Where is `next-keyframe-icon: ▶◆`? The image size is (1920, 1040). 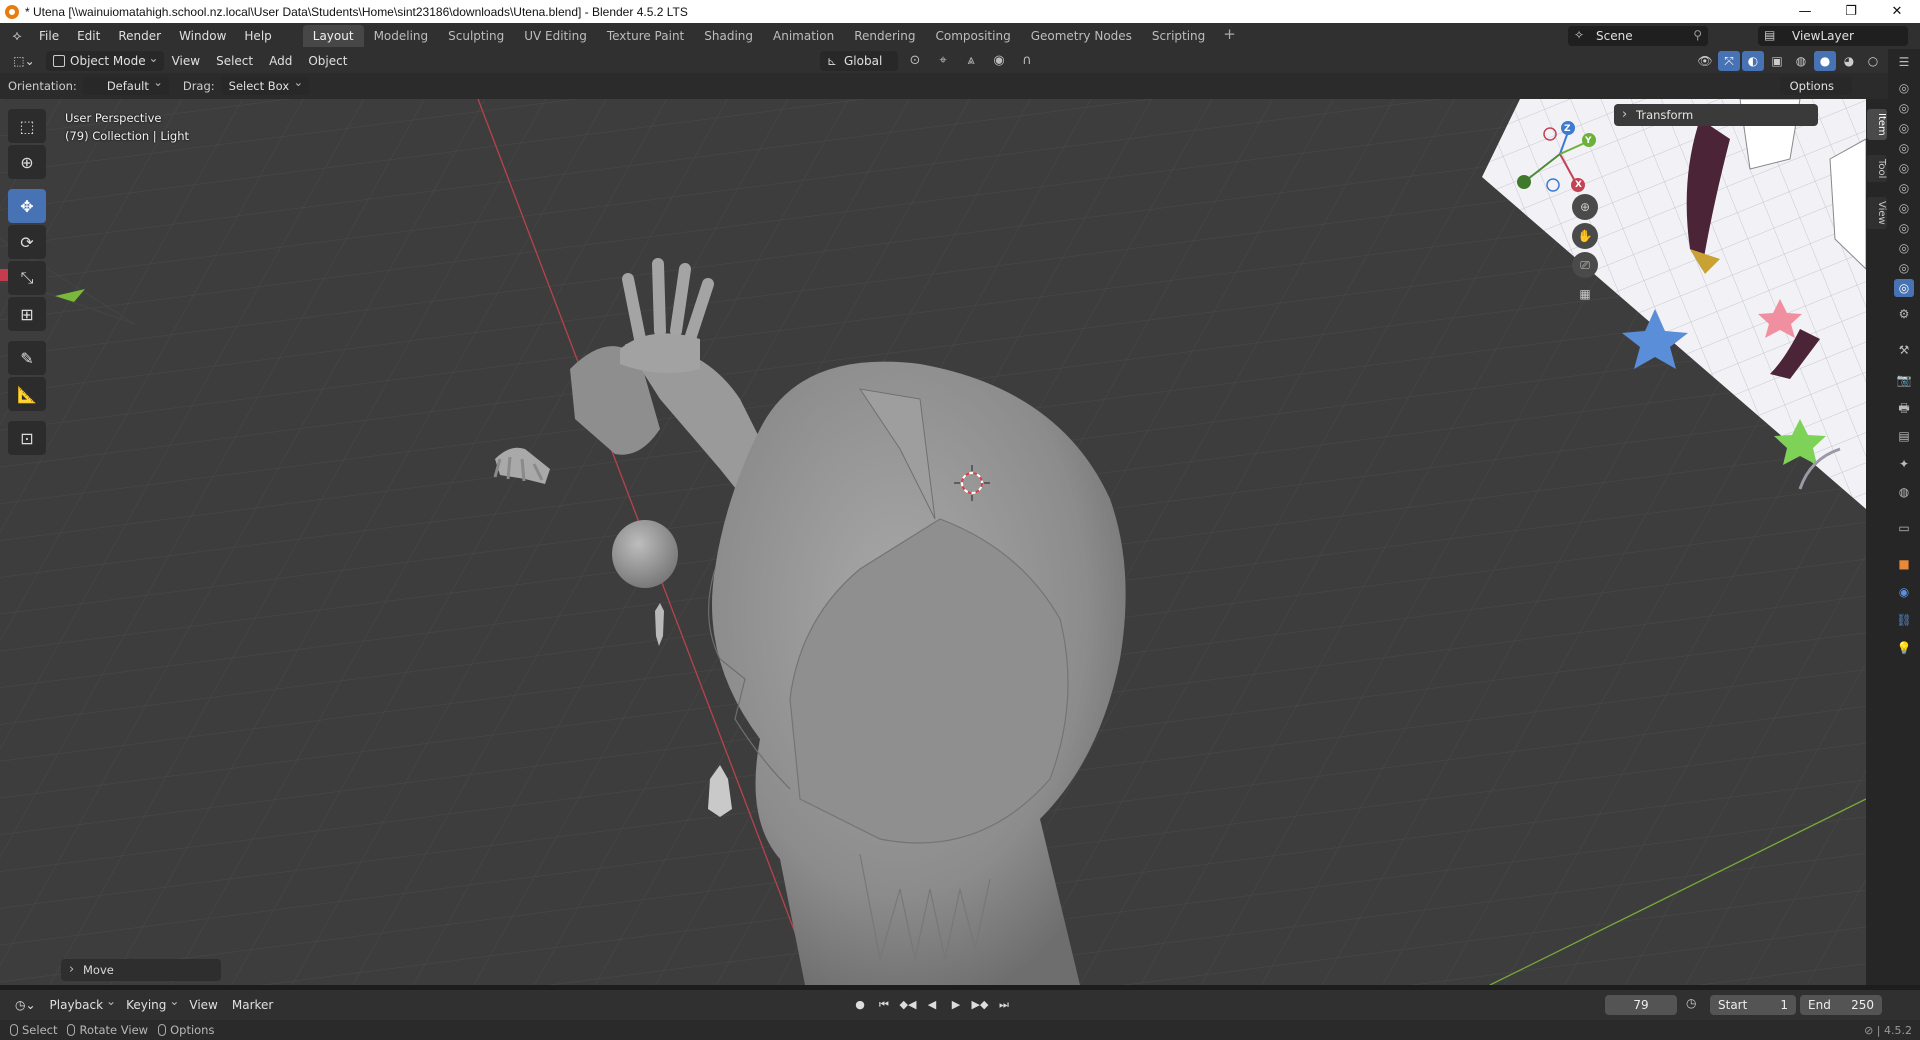
next-keyframe-icon: ▶◆ is located at coordinates (980, 1005).